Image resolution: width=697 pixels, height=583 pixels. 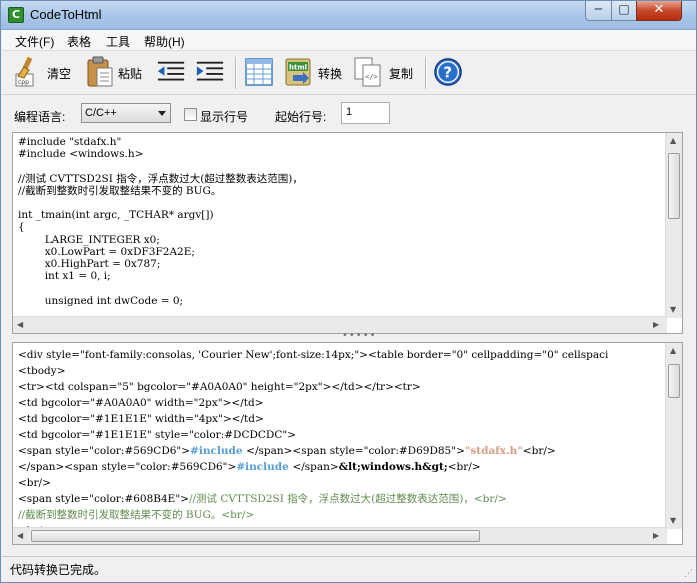 I want to click on html-horizontal-scrollbar: ◀ ▶, so click(x=340, y=535).